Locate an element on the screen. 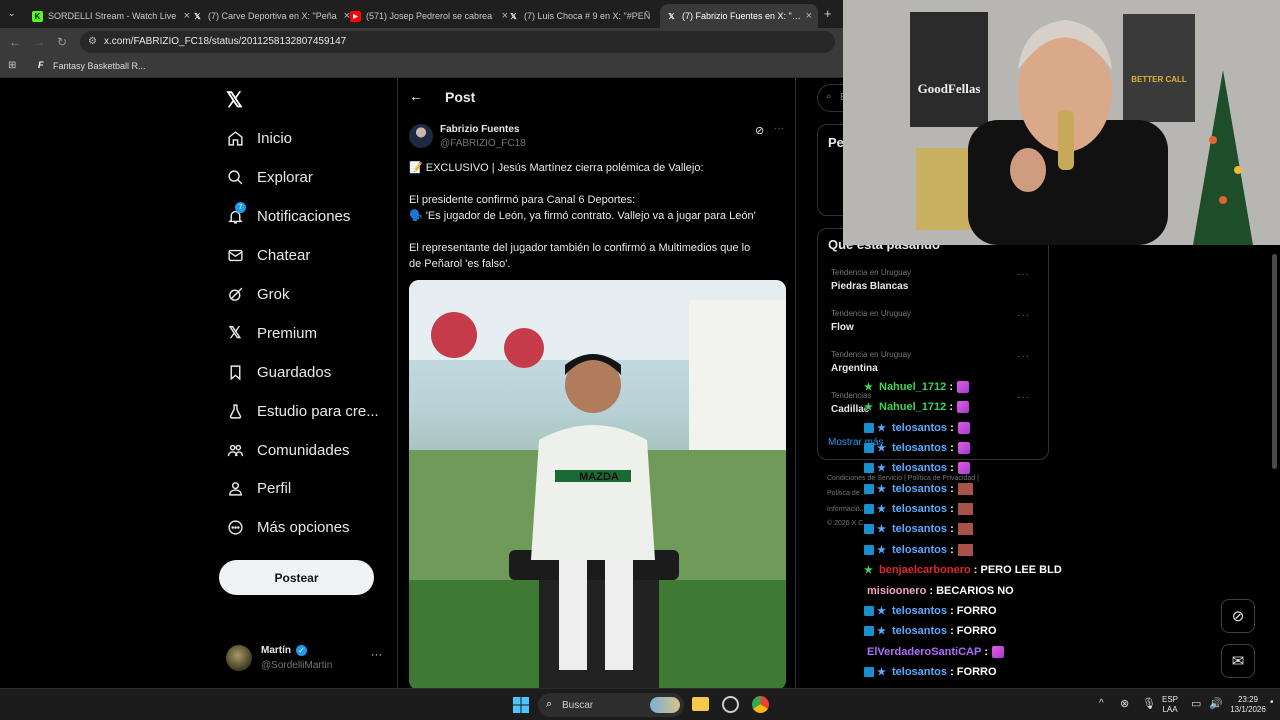 The height and width of the screenshot is (720, 1280). nav-more: Más opciones is located at coordinates (288, 527).